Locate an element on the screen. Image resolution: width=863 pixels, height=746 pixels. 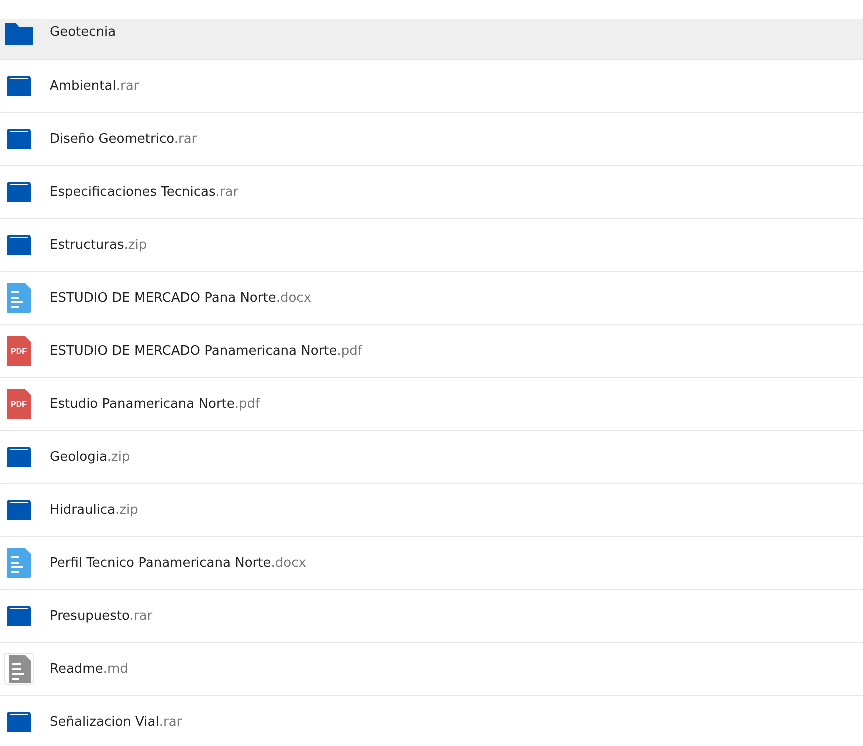
folder-icon is located at coordinates (19, 34).